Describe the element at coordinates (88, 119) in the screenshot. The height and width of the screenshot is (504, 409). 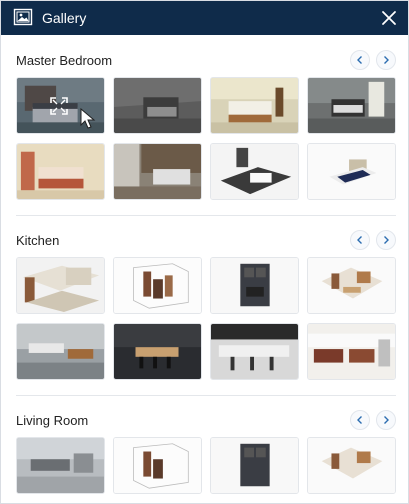
I see `cursor-icon` at that location.